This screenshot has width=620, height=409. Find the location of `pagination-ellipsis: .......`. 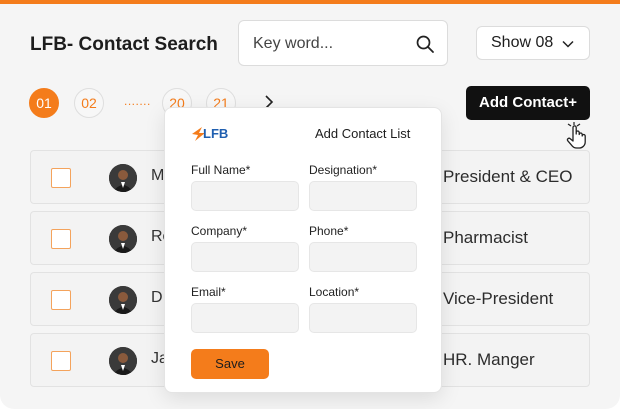

pagination-ellipsis: ....... is located at coordinates (137, 101).